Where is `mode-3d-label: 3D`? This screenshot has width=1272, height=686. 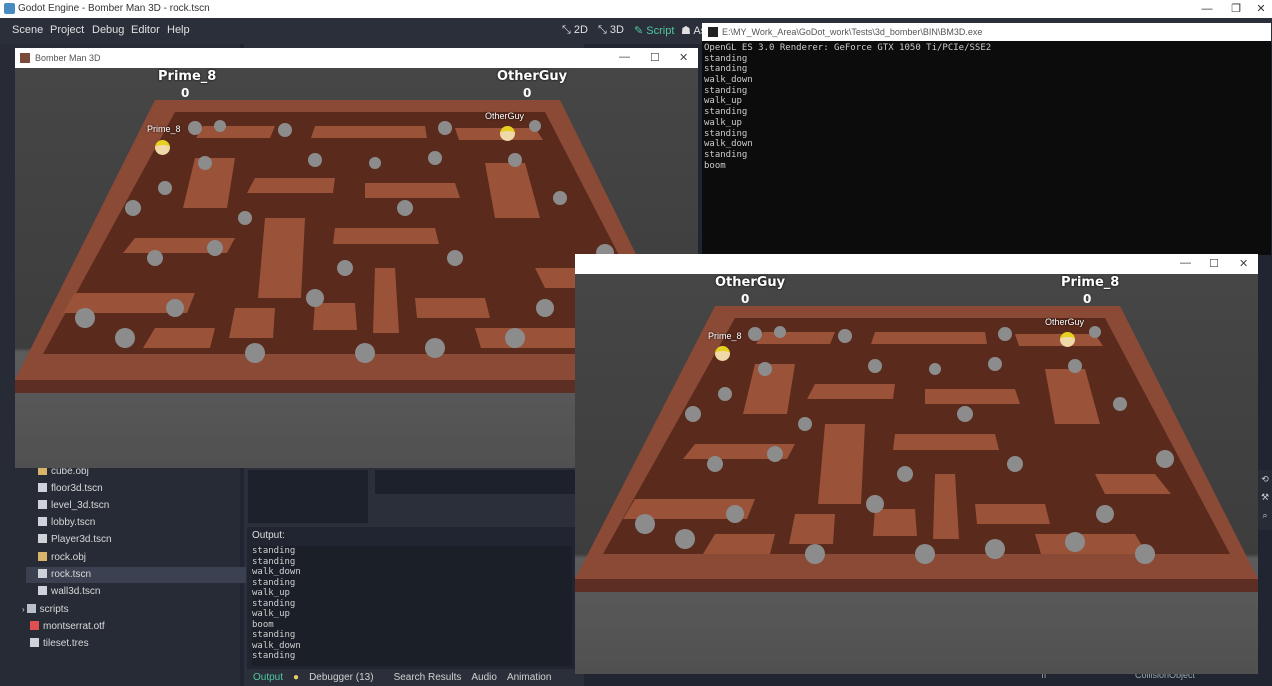 mode-3d-label: 3D is located at coordinates (616, 30).